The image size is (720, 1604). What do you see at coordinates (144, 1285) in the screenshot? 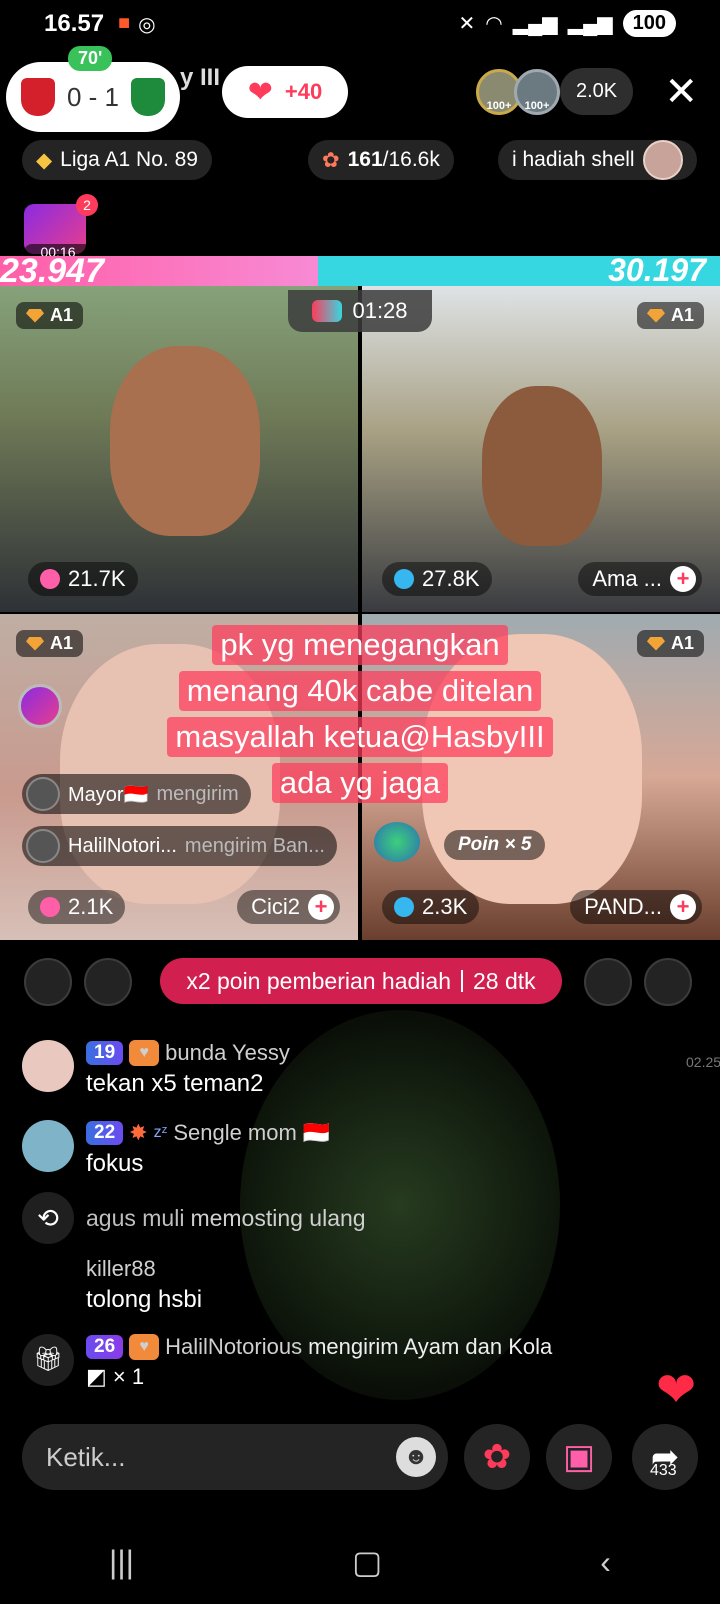
I see `chat-message: killer88 tolong hsbi` at bounding box center [144, 1285].